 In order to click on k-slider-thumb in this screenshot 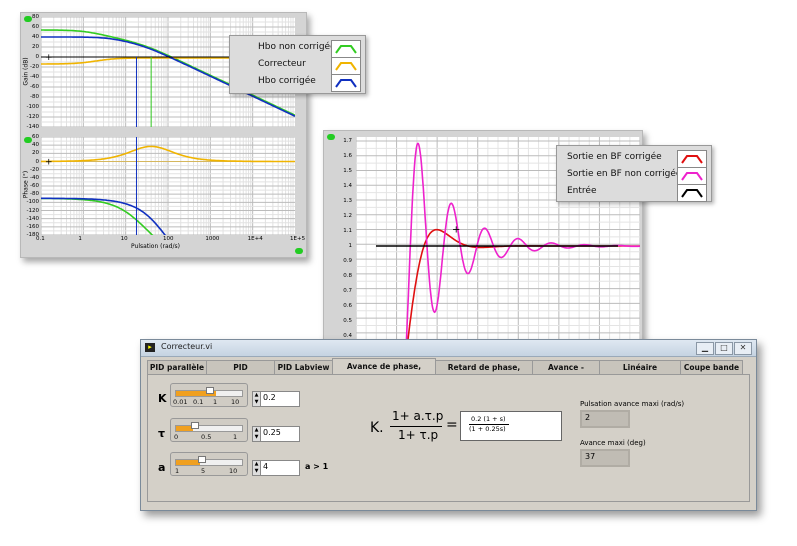, I will do `click(210, 390)`.